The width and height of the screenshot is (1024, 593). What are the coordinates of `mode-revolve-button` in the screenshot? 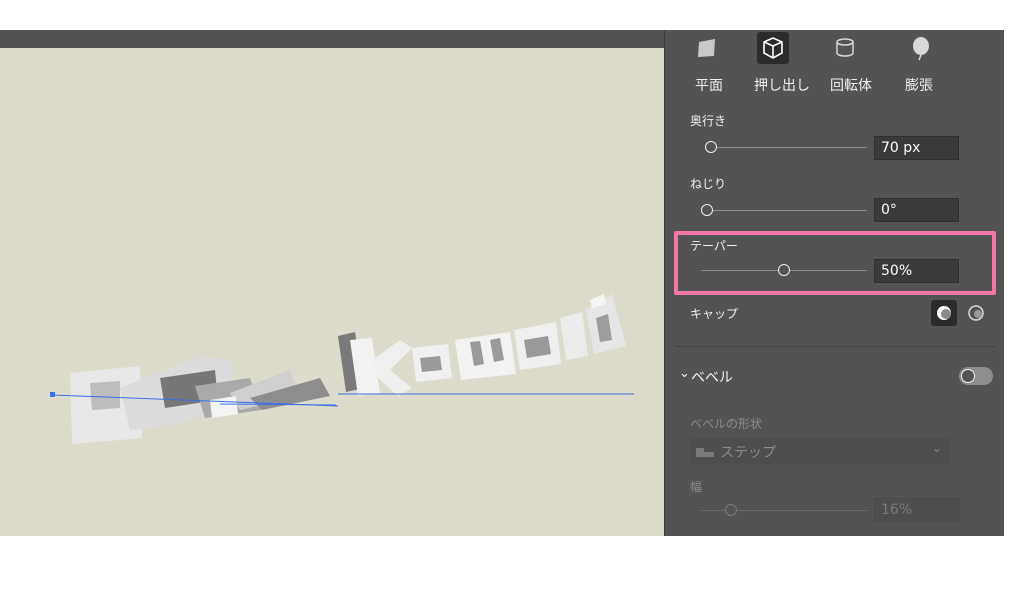 It's located at (845, 48).